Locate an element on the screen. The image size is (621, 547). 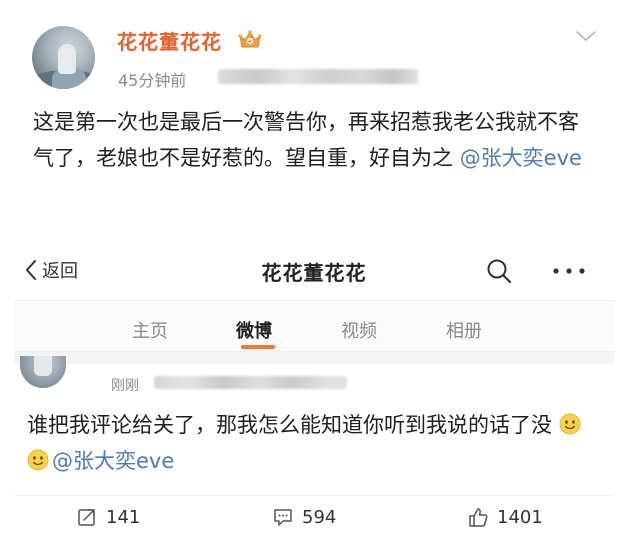
vip-crown-icon is located at coordinates (250, 39).